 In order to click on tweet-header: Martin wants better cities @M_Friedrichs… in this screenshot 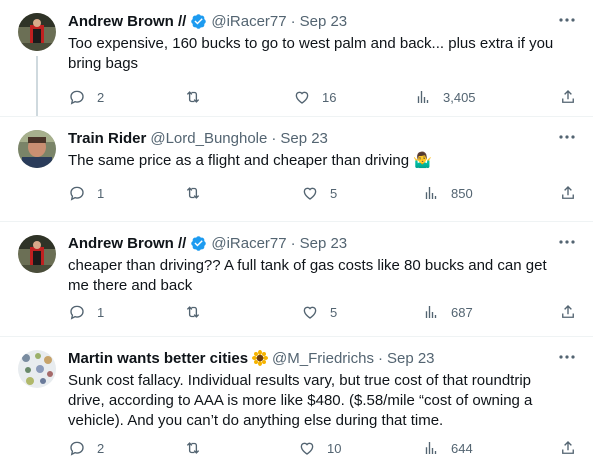, I will do `click(310, 358)`.